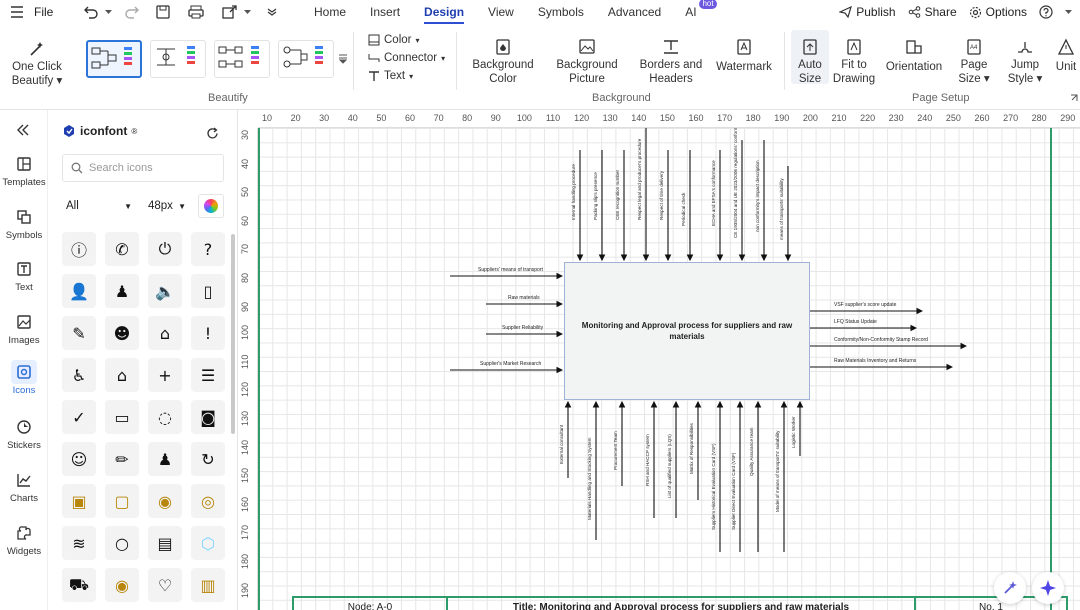  What do you see at coordinates (122, 459) in the screenshot?
I see `pen-icon: ✏` at bounding box center [122, 459].